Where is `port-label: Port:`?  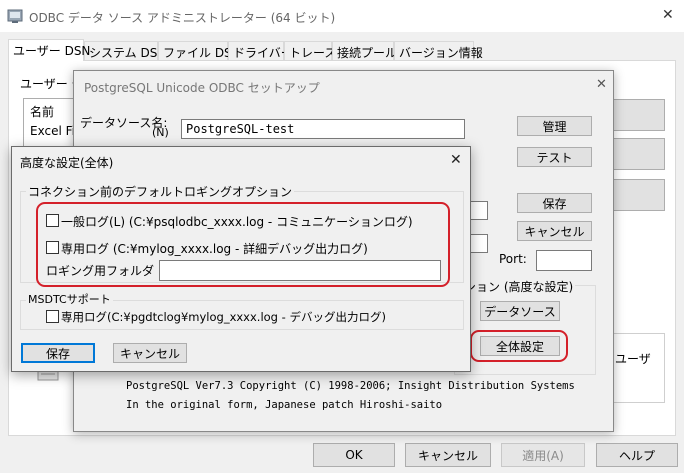 port-label: Port: is located at coordinates (513, 259).